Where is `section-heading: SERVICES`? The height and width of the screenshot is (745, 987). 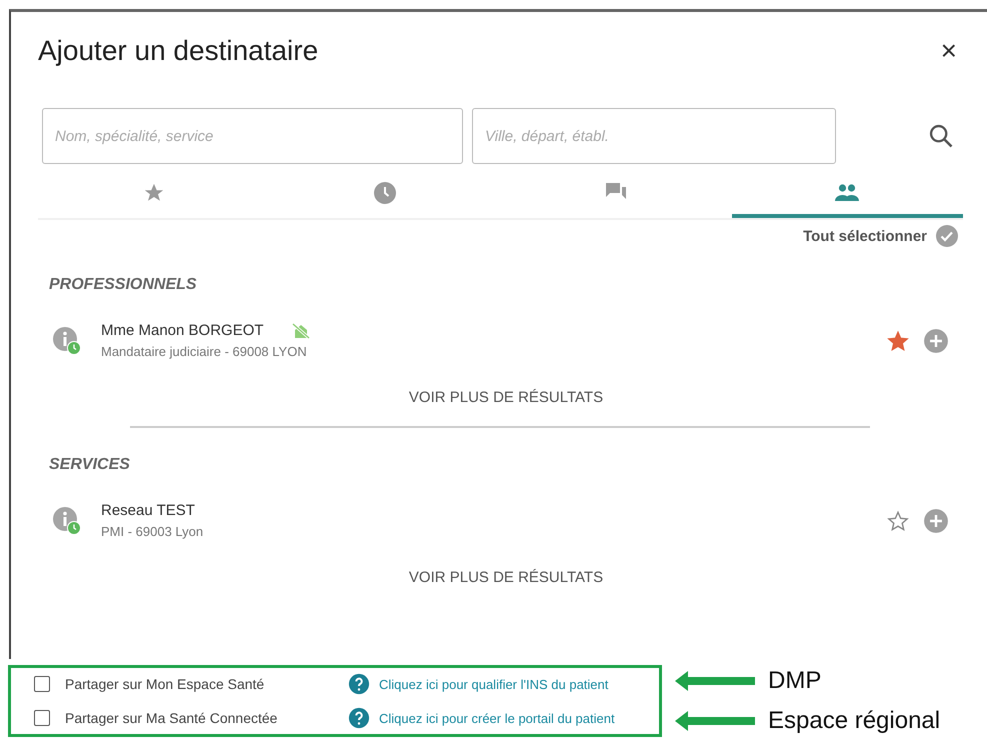
section-heading: SERVICES is located at coordinates (89, 465).